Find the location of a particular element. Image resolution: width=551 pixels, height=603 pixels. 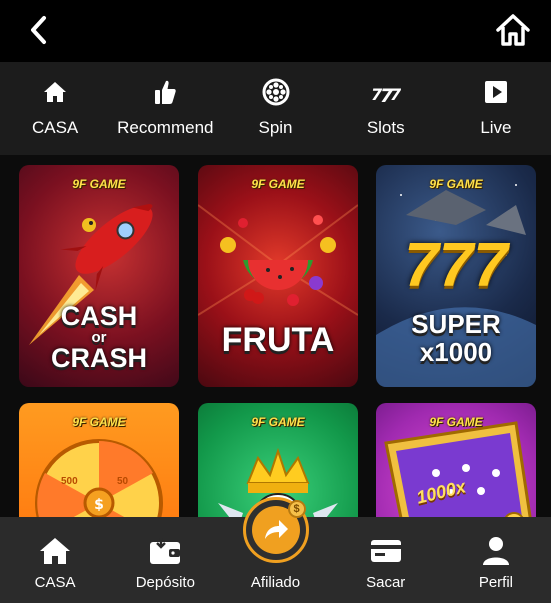

nav-label: Sacar is located at coordinates (386, 582).